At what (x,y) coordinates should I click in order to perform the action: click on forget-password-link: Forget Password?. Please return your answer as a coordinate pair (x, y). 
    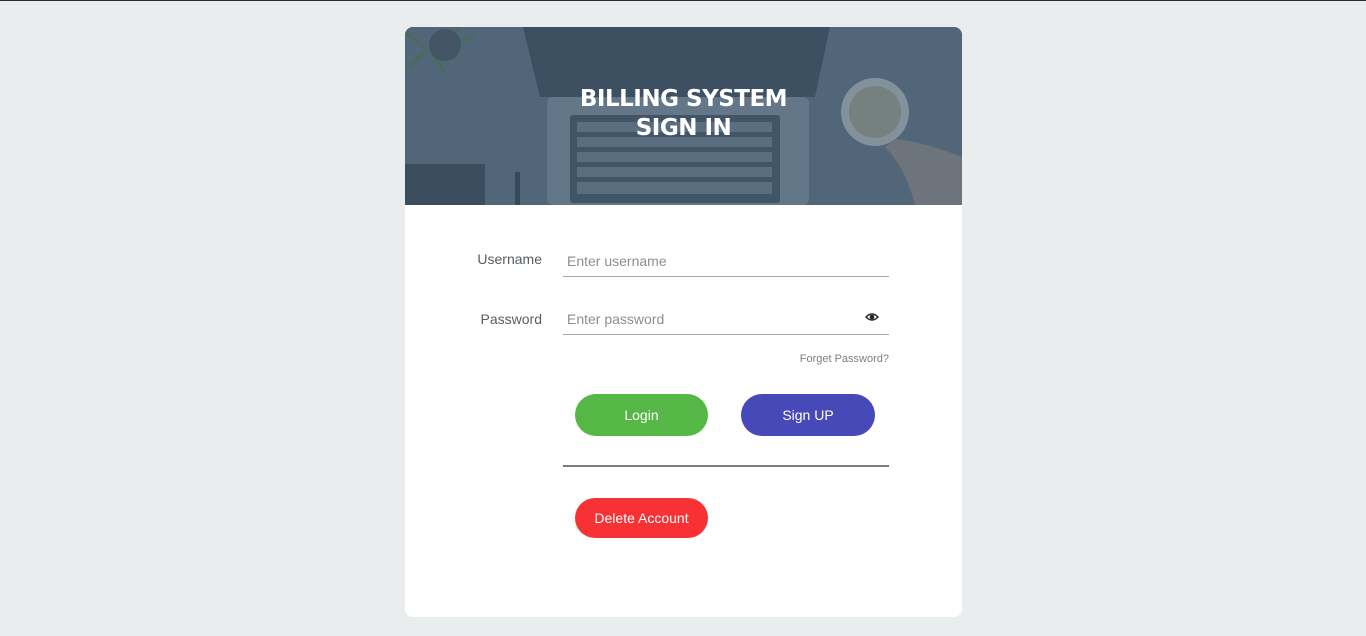
    Looking at the image, I should click on (812, 359).